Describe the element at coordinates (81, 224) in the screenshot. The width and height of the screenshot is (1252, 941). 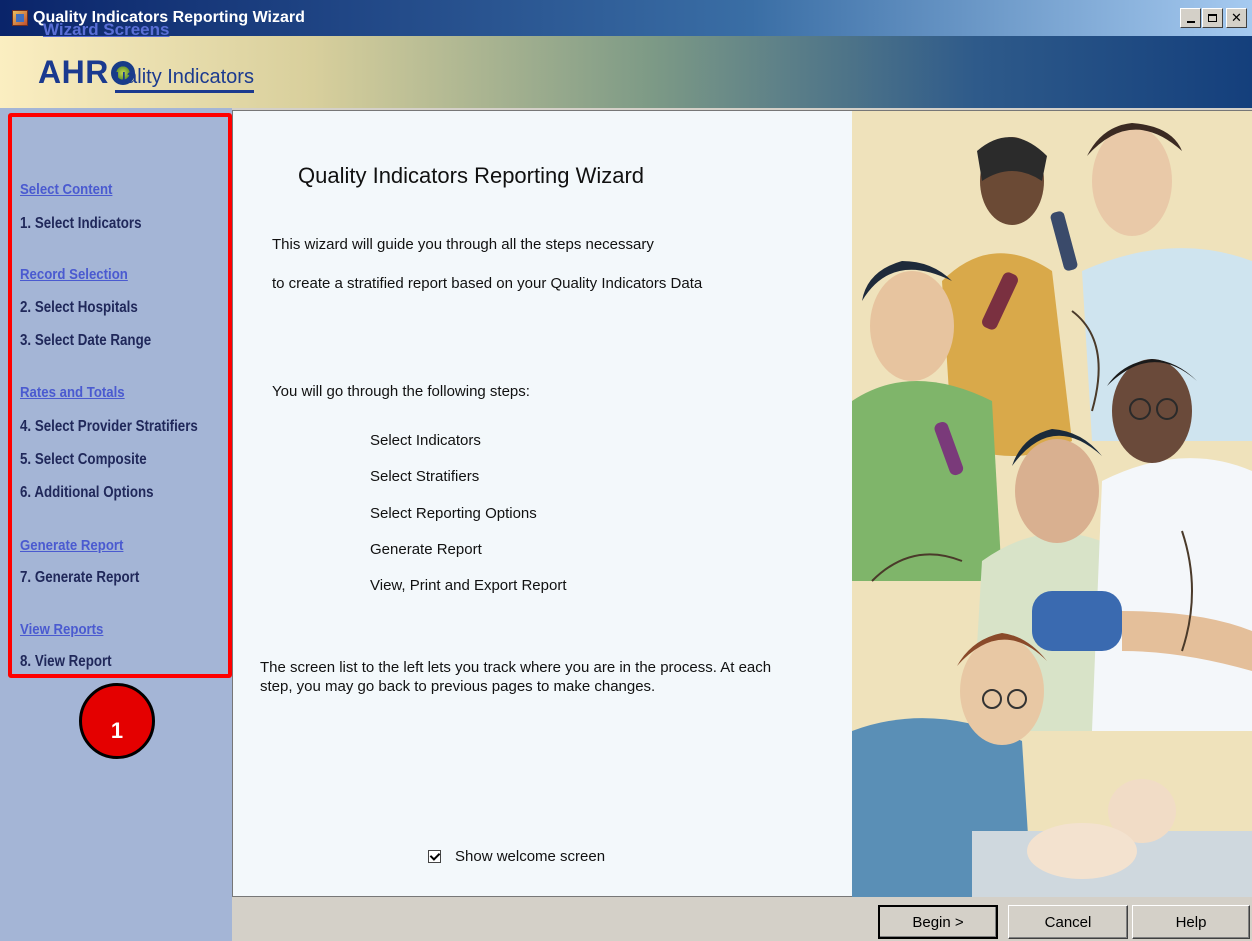
I see `step-select-indicators: 1. Select Indicators` at that location.